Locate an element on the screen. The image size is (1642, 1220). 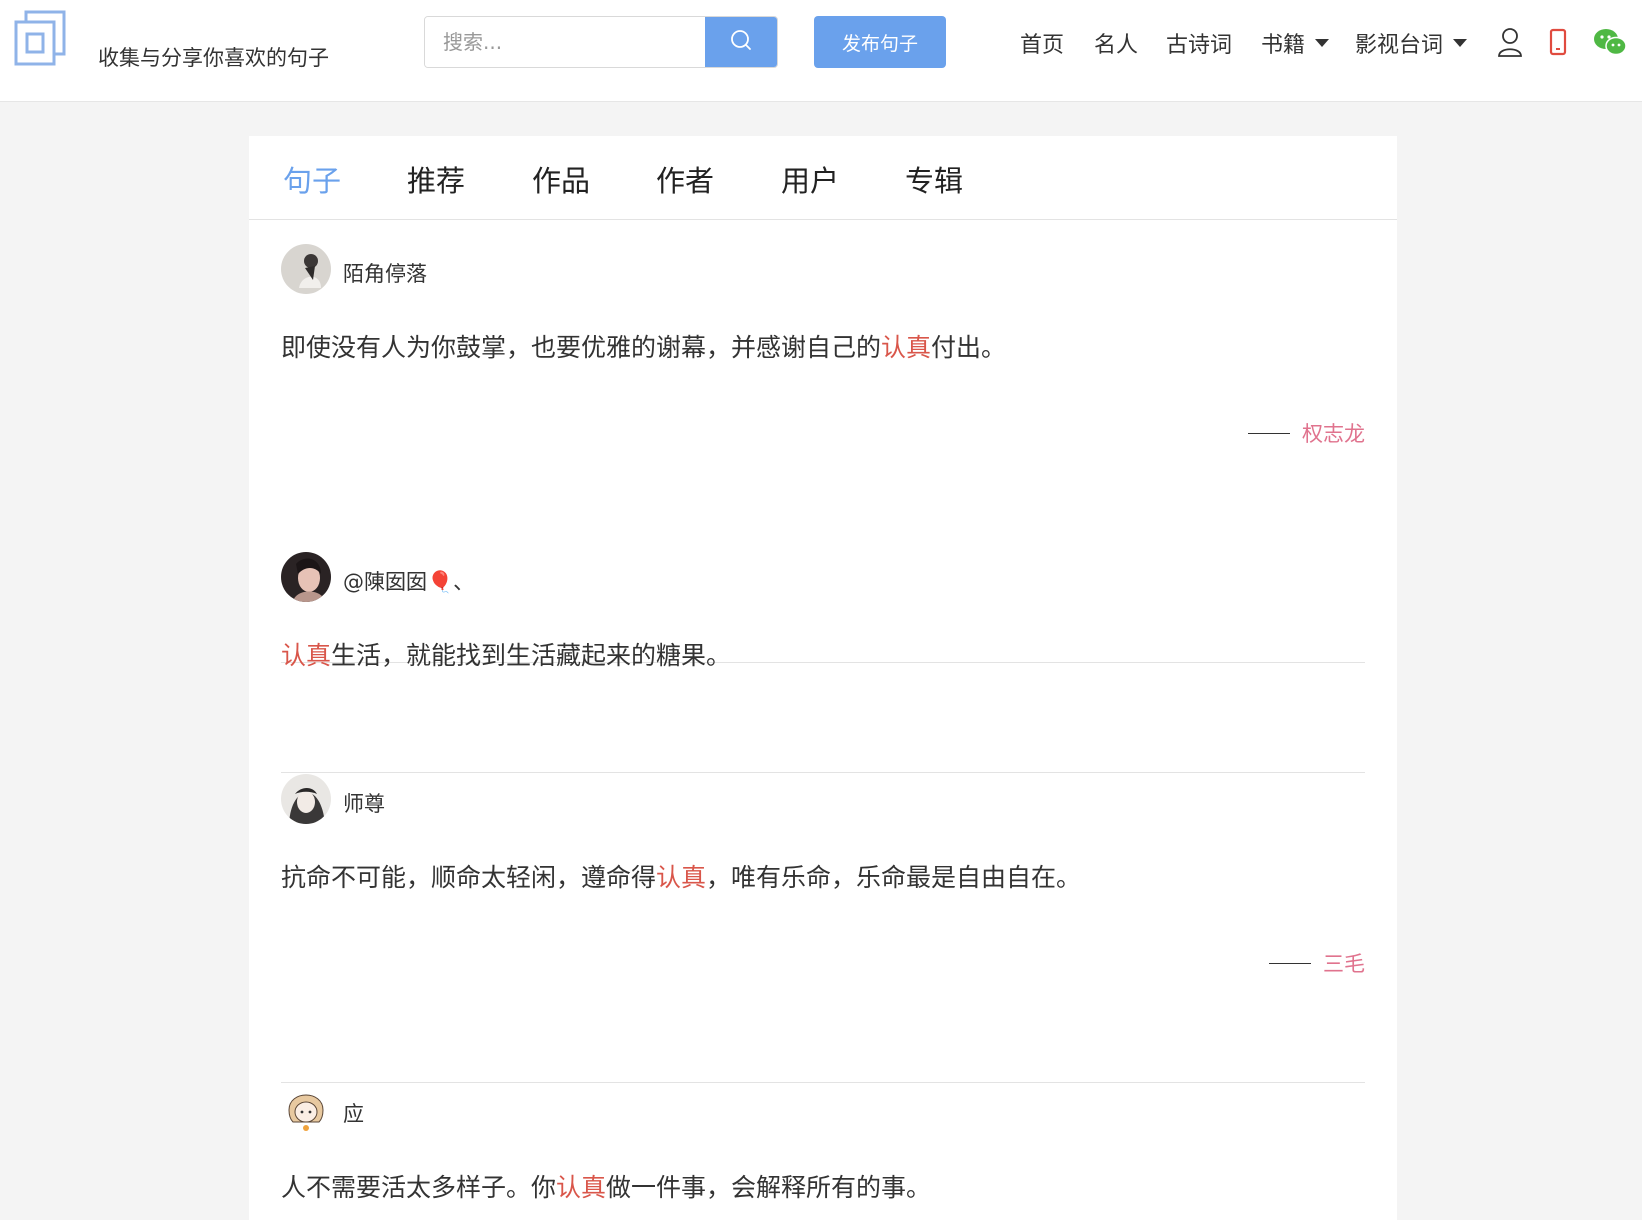
search-icon is located at coordinates (741, 42).